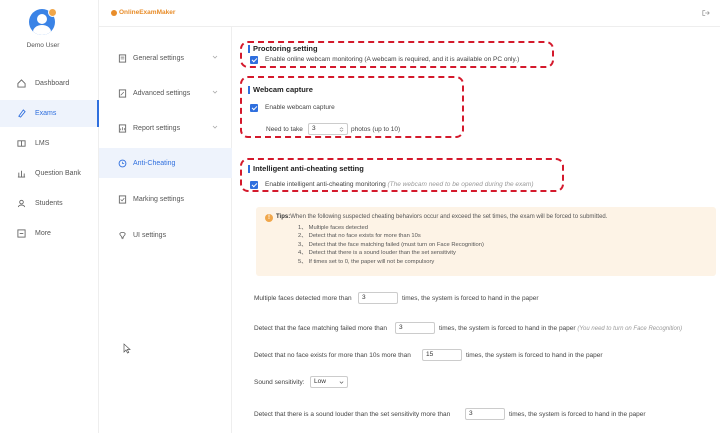  I want to click on face-match-input: 3, so click(415, 328).